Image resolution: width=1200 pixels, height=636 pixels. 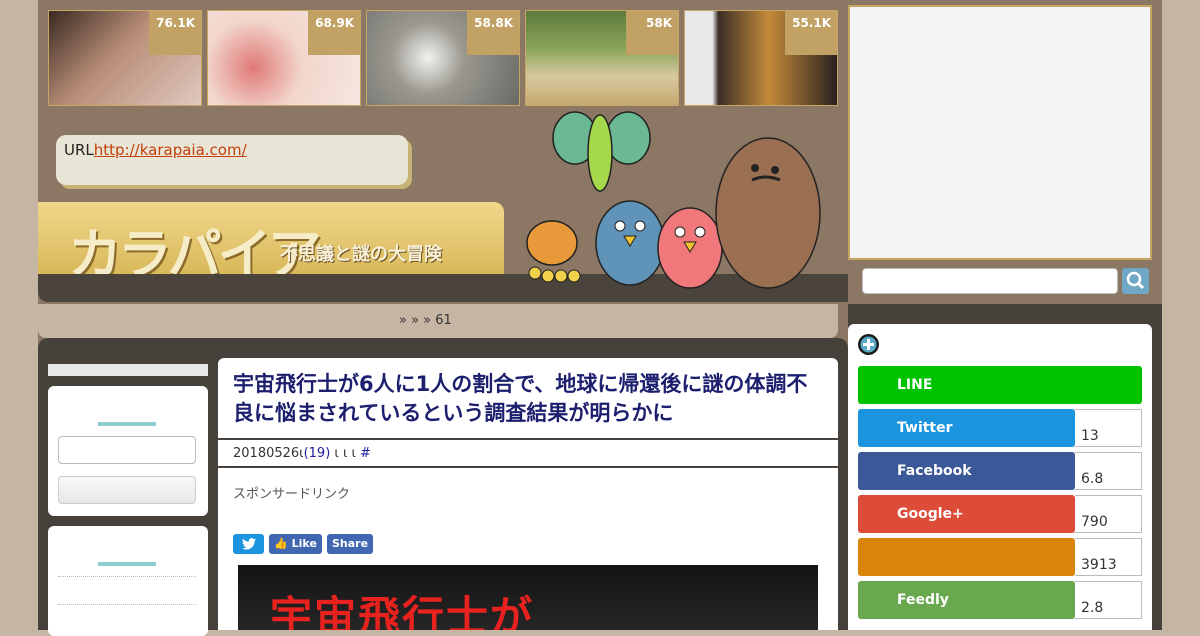 I want to click on view-count: 76.1K, so click(x=175, y=33).